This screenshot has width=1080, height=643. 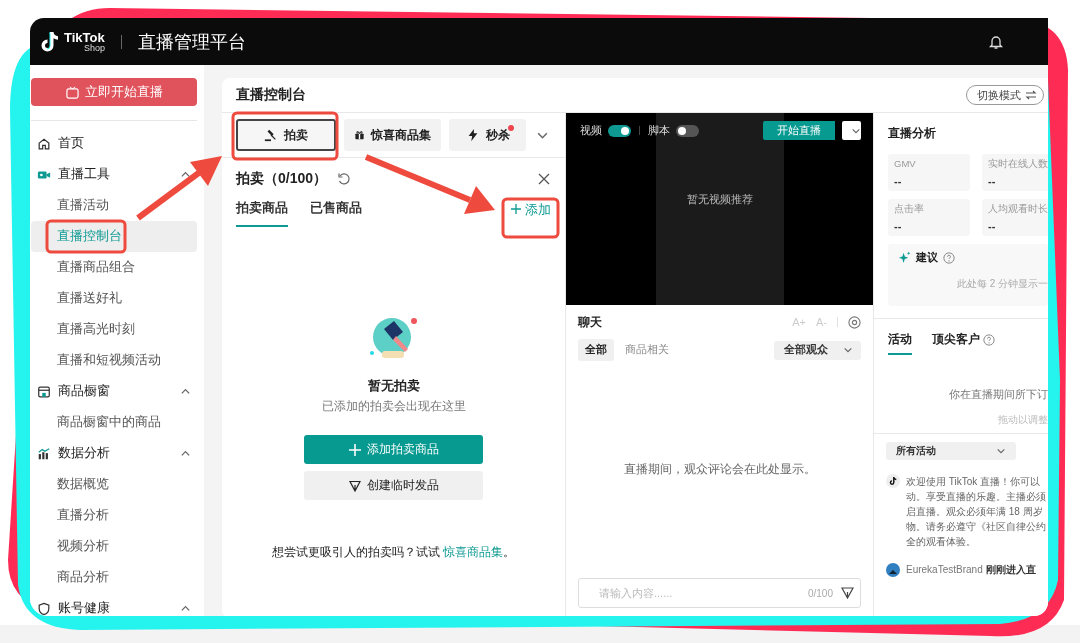 I want to click on logo-subtext: Shop, so click(x=95, y=48).